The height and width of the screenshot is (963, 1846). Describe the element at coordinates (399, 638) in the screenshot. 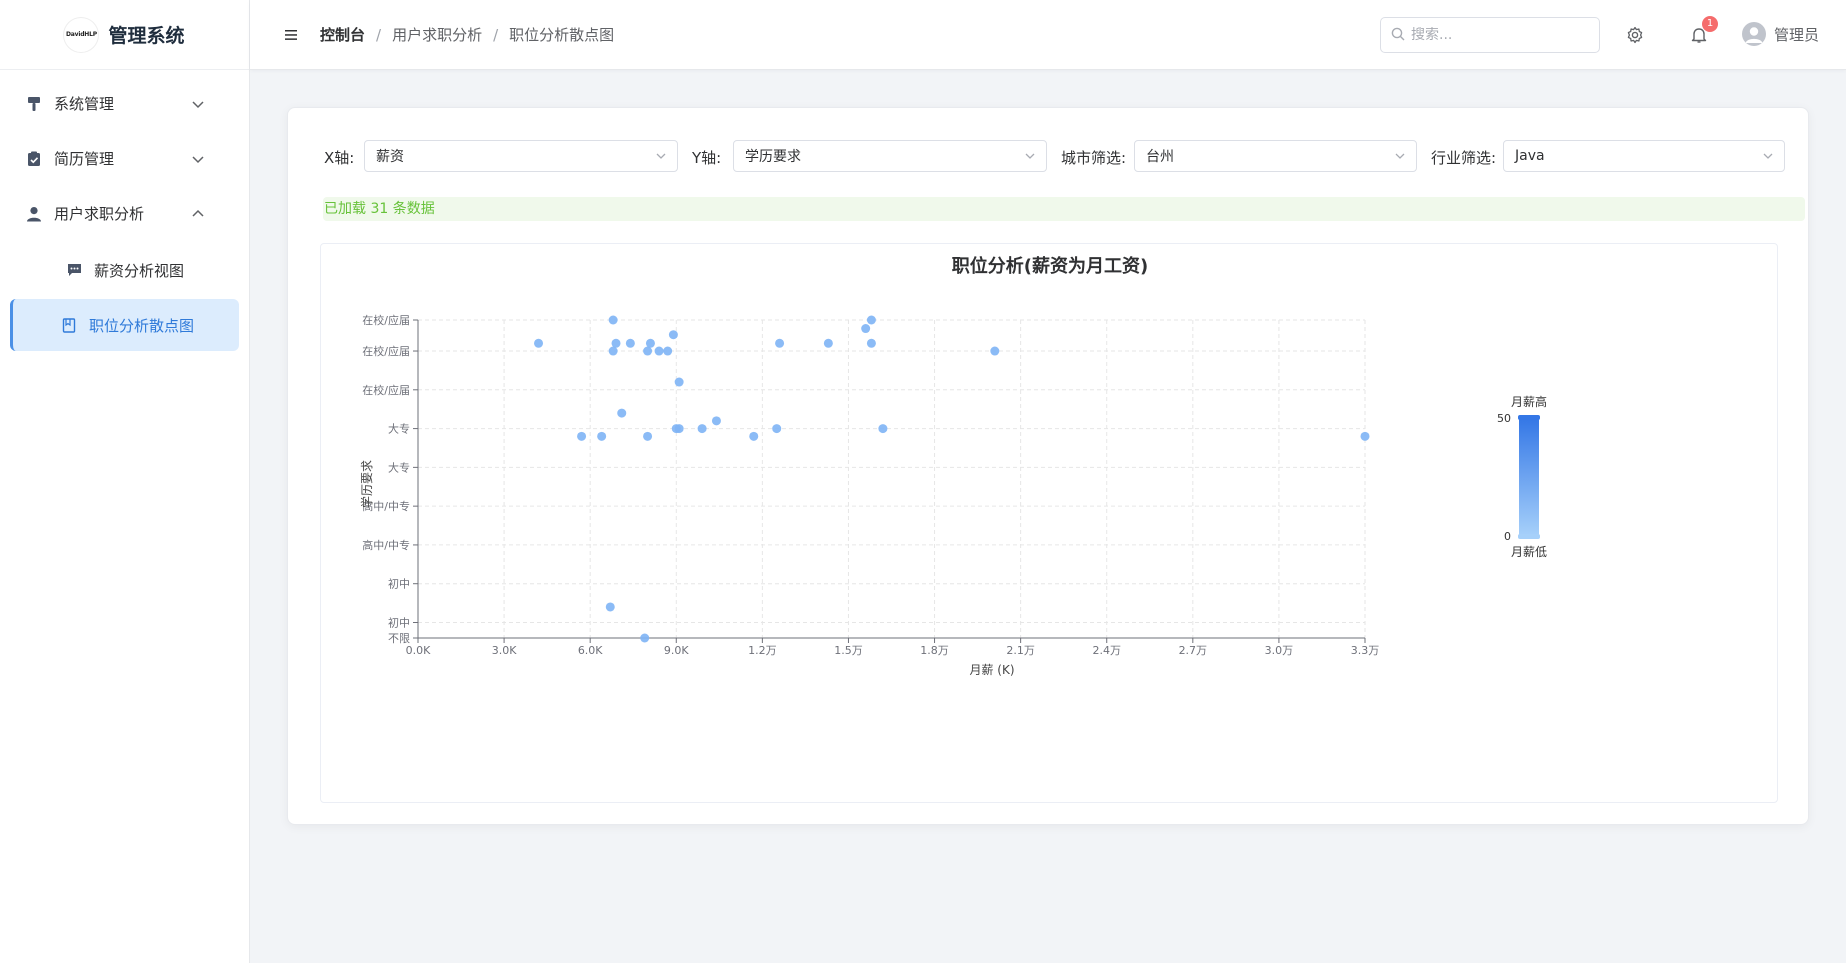

I see `y-tick-label: 不限` at that location.